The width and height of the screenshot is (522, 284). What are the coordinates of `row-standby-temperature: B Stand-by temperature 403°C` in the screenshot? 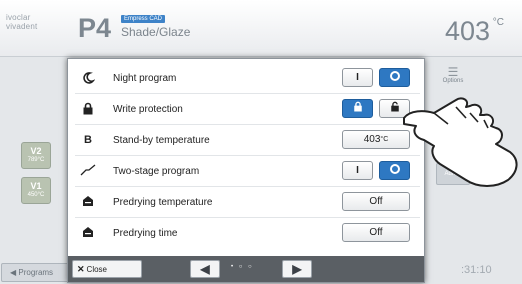 It's located at (247, 140).